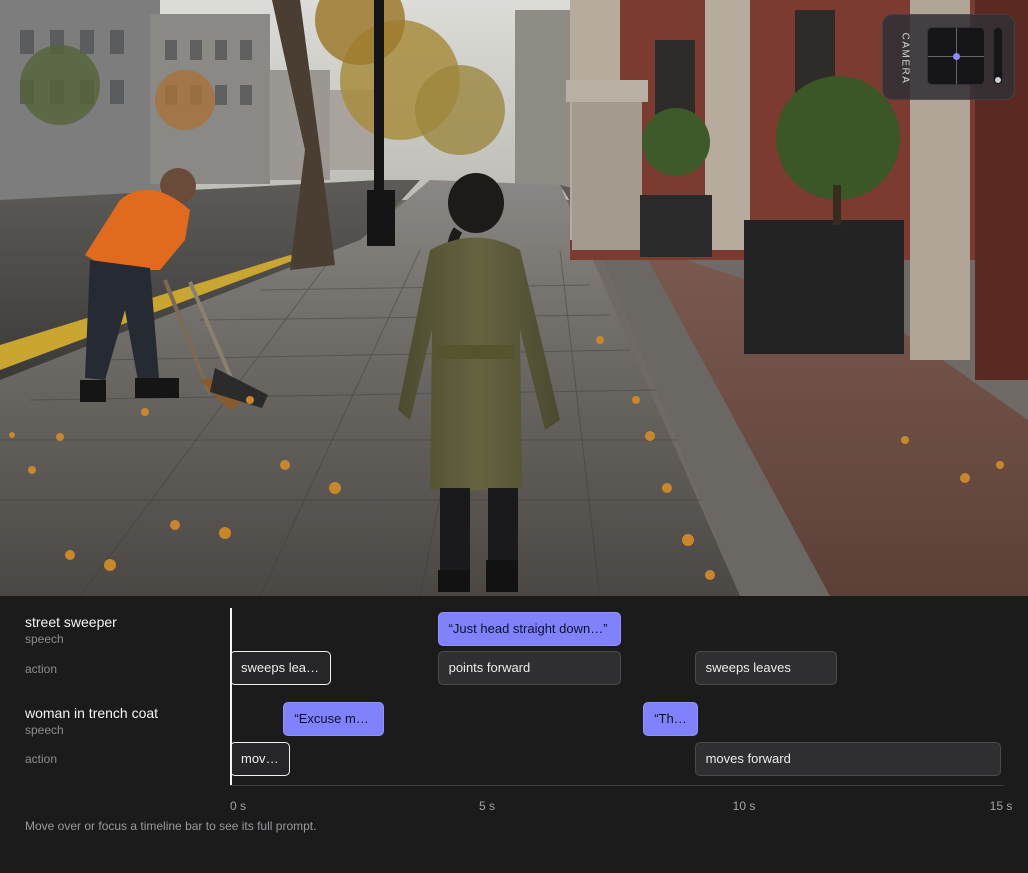 This screenshot has height=873, width=1028. What do you see at coordinates (92, 713) in the screenshot?
I see `track-name: woman in trench coat` at bounding box center [92, 713].